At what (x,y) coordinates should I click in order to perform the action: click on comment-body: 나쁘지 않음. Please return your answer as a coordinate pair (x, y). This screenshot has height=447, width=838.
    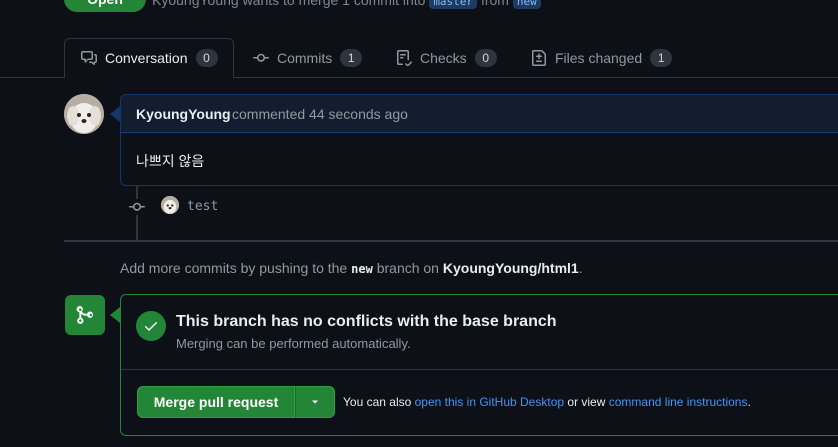
    Looking at the image, I should click on (170, 161).